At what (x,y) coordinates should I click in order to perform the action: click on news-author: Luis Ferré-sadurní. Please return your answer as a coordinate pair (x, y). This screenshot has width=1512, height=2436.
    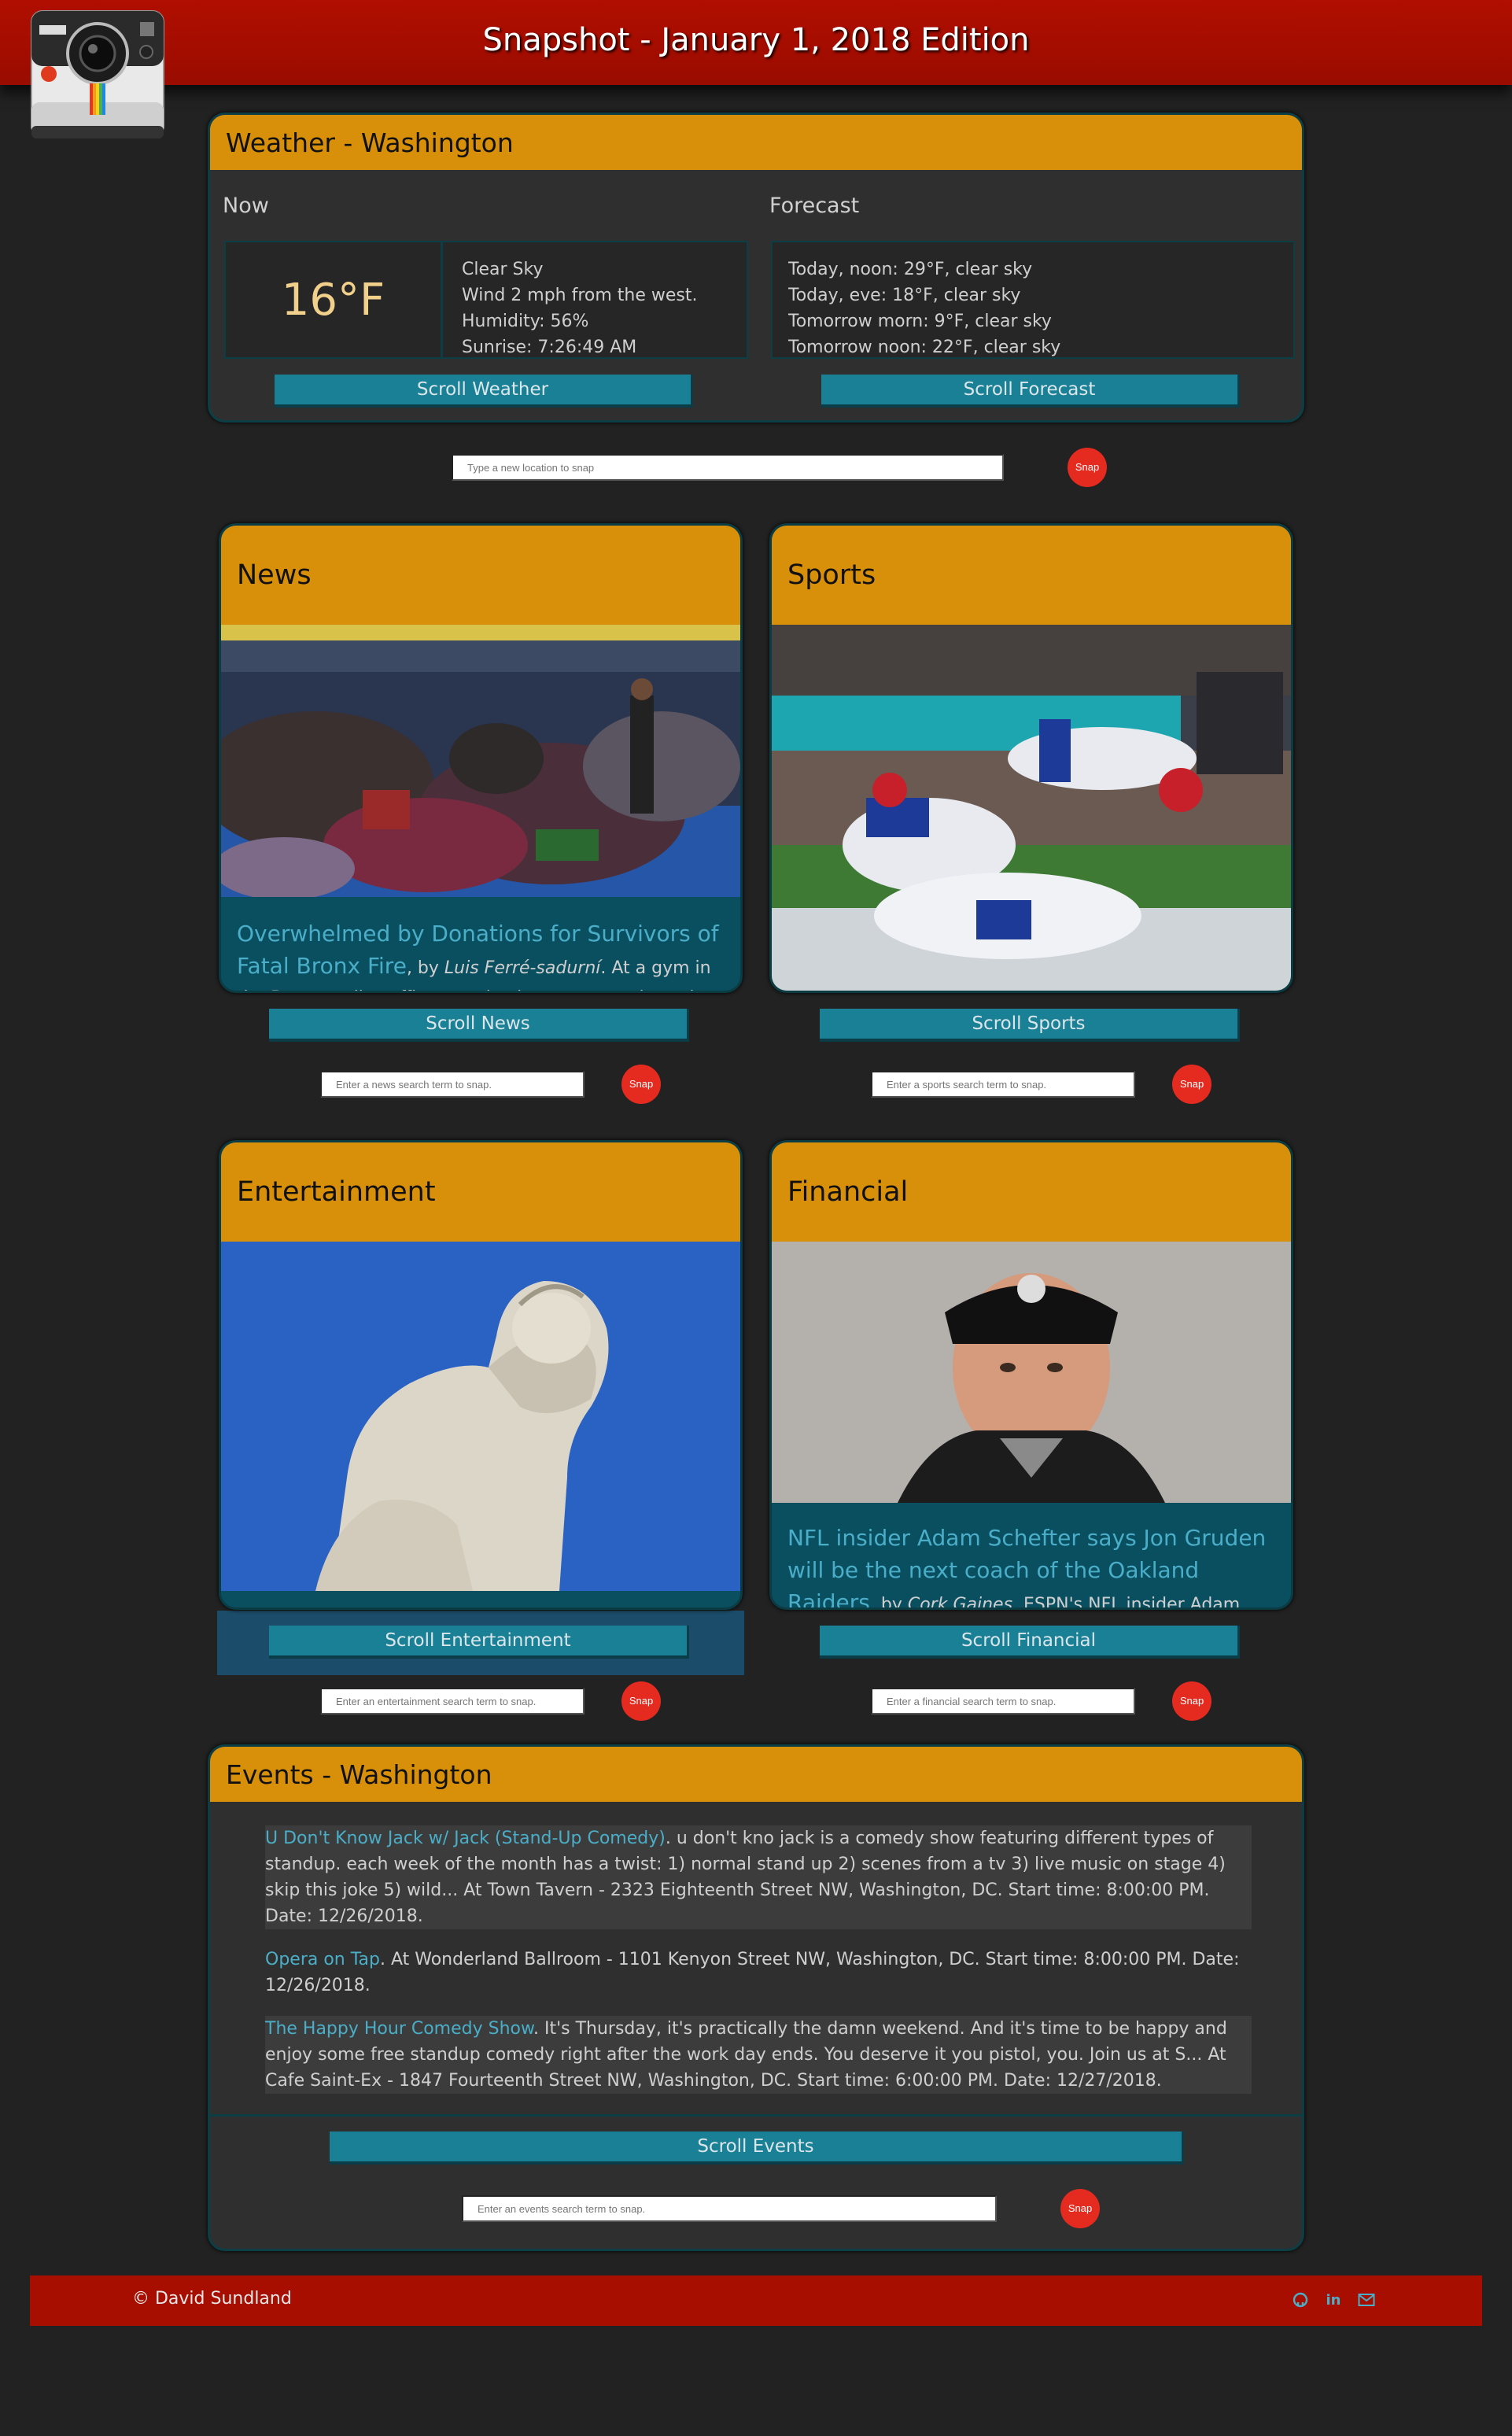
    Looking at the image, I should click on (522, 968).